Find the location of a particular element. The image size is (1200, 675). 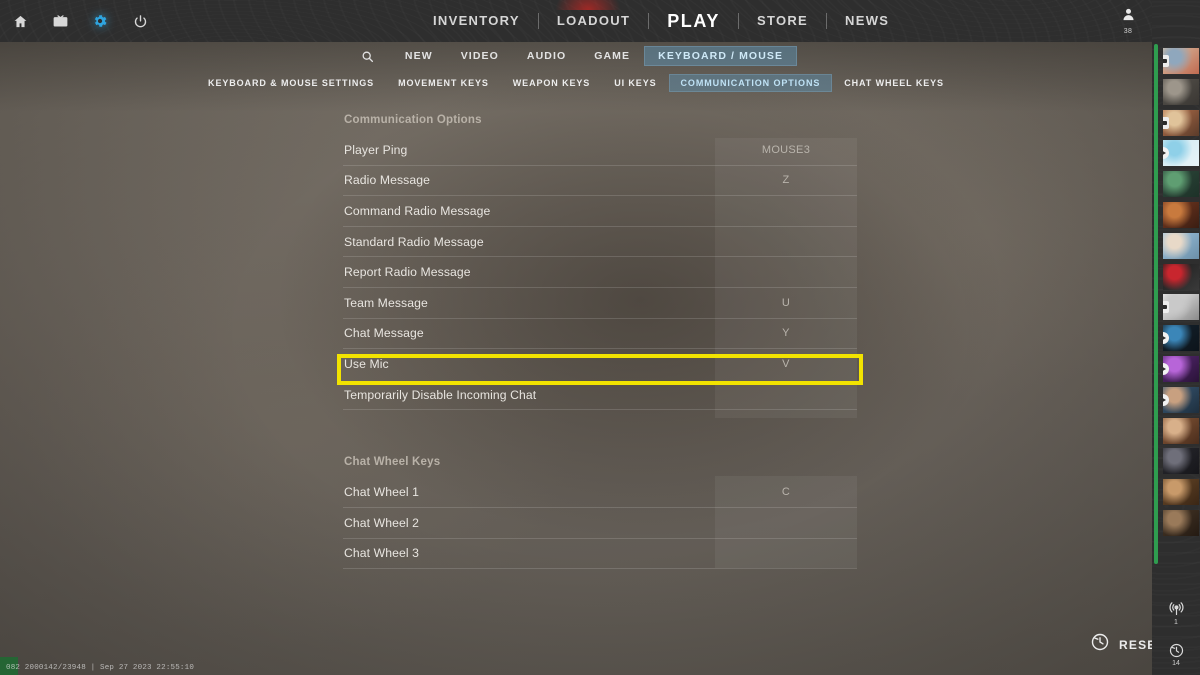

setting-row-use-mic: Use Mic V is located at coordinates (600, 364).